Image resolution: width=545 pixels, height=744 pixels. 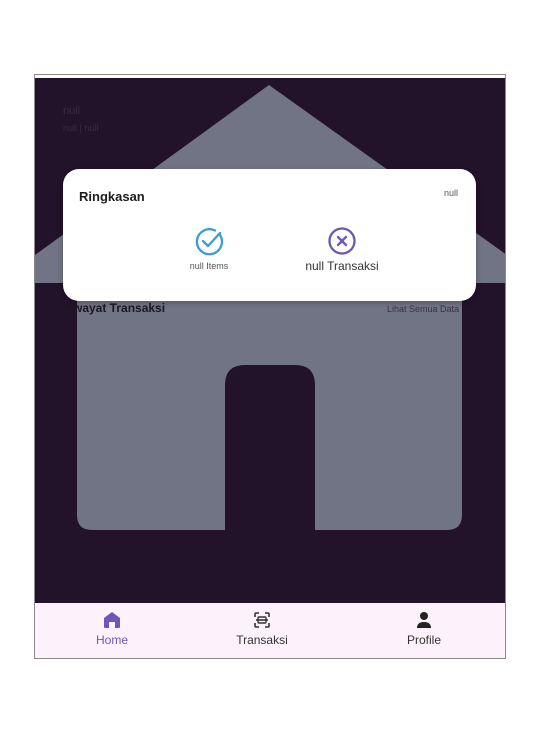 I want to click on nav-profile: Profile, so click(x=424, y=629).